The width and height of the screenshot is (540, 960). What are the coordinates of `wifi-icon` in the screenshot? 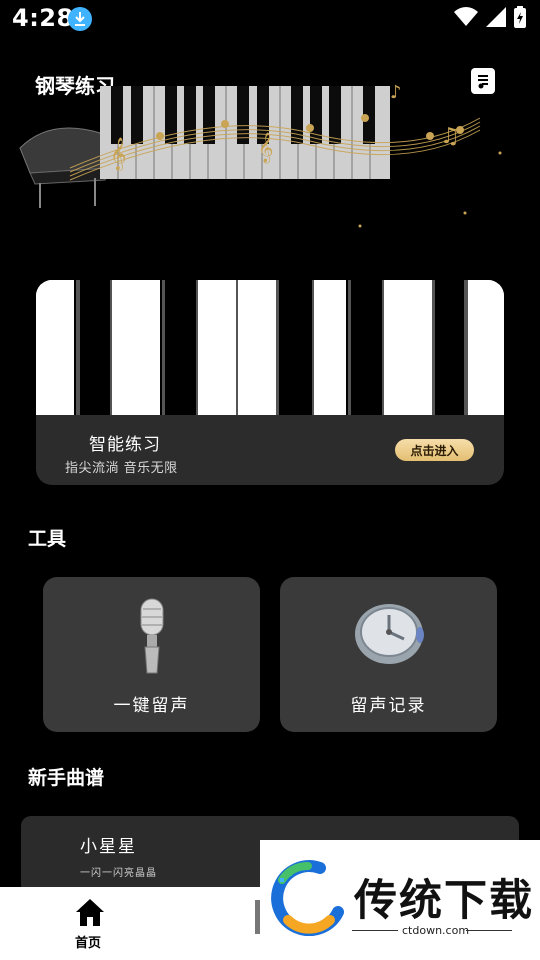 It's located at (466, 17).